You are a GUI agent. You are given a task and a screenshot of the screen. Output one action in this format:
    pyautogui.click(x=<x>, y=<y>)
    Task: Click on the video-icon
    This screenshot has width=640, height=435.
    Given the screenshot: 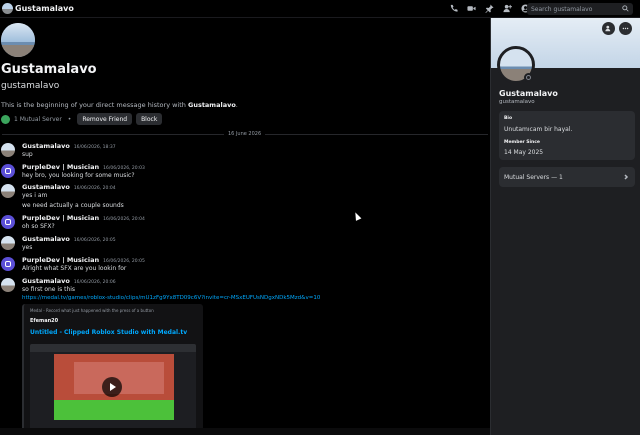 What is the action you would take?
    pyautogui.click(x=471, y=8)
    